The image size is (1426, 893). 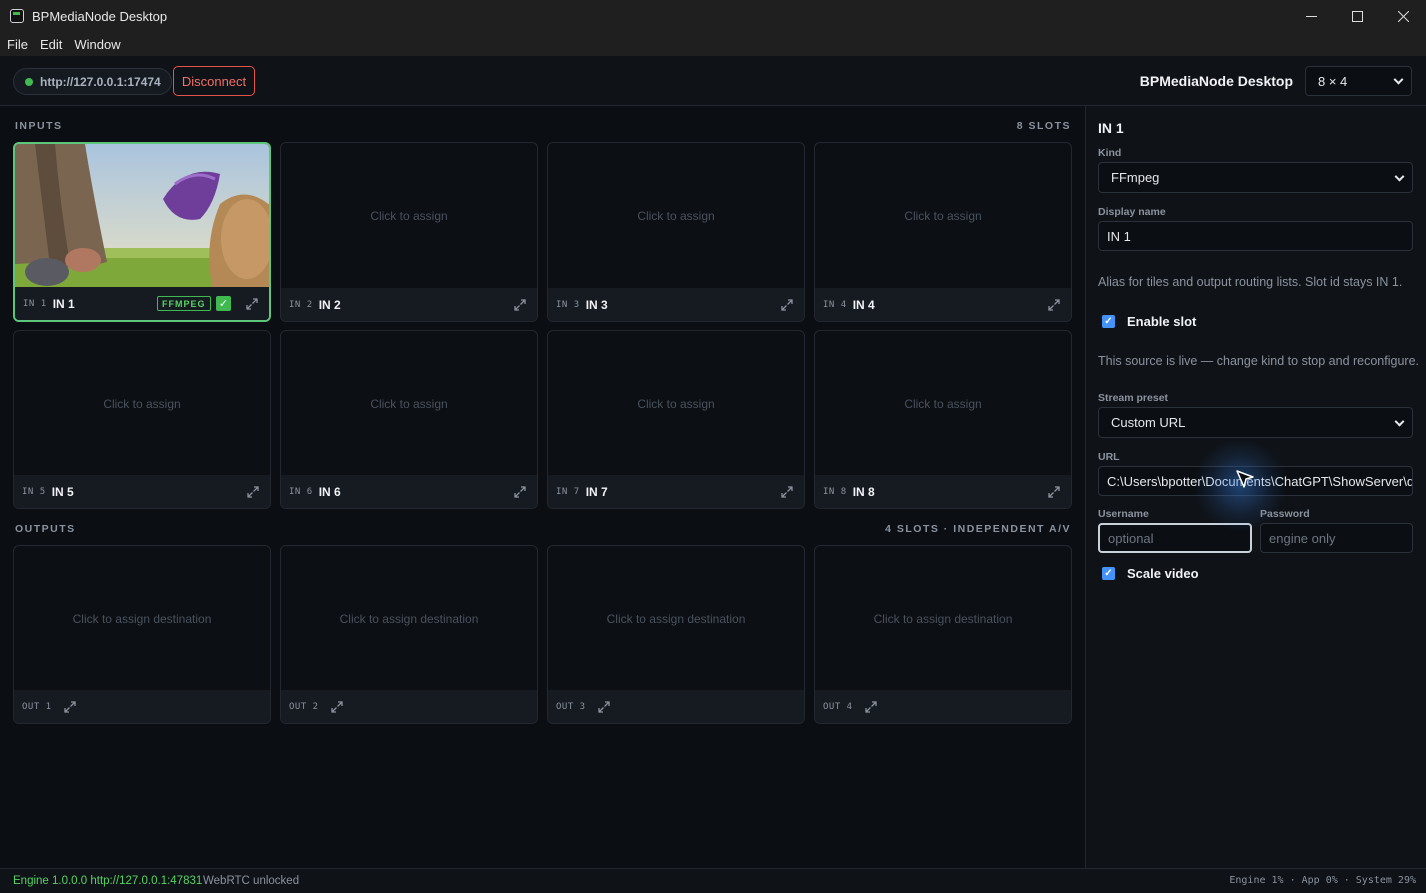 I want to click on inspector-title: IN 1, so click(x=1111, y=128).